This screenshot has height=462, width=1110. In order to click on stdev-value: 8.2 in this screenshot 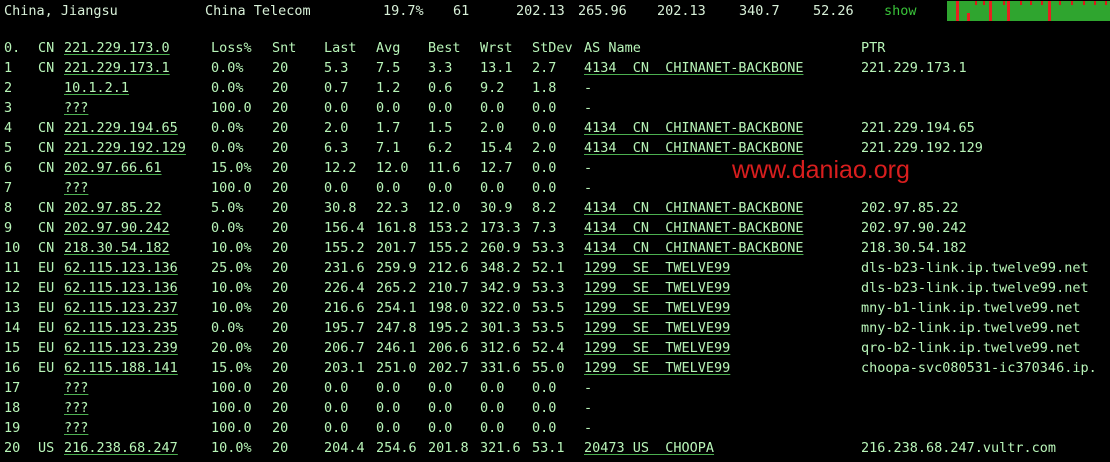, I will do `click(544, 208)`.